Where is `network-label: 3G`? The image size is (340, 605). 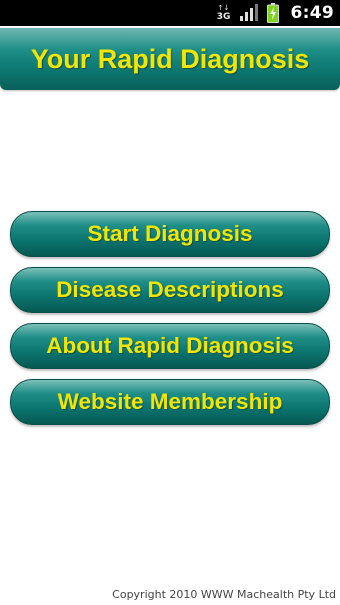 network-label: 3G is located at coordinates (223, 16).